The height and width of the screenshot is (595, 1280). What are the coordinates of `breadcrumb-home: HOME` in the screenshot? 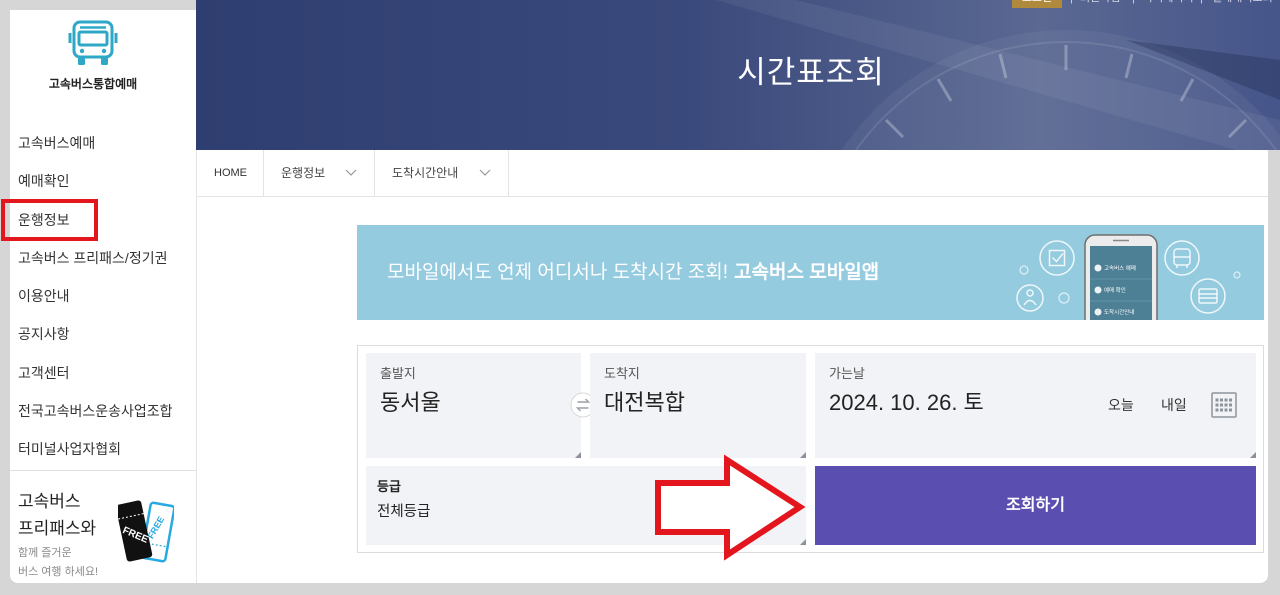 It's located at (230, 173).